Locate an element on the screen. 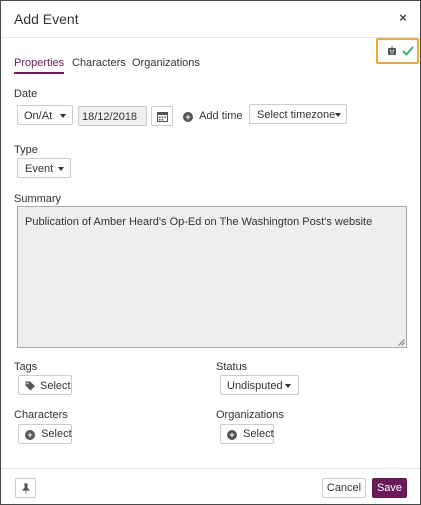 Image resolution: width=421 pixels, height=505 pixels. date-label: Date is located at coordinates (26, 94).